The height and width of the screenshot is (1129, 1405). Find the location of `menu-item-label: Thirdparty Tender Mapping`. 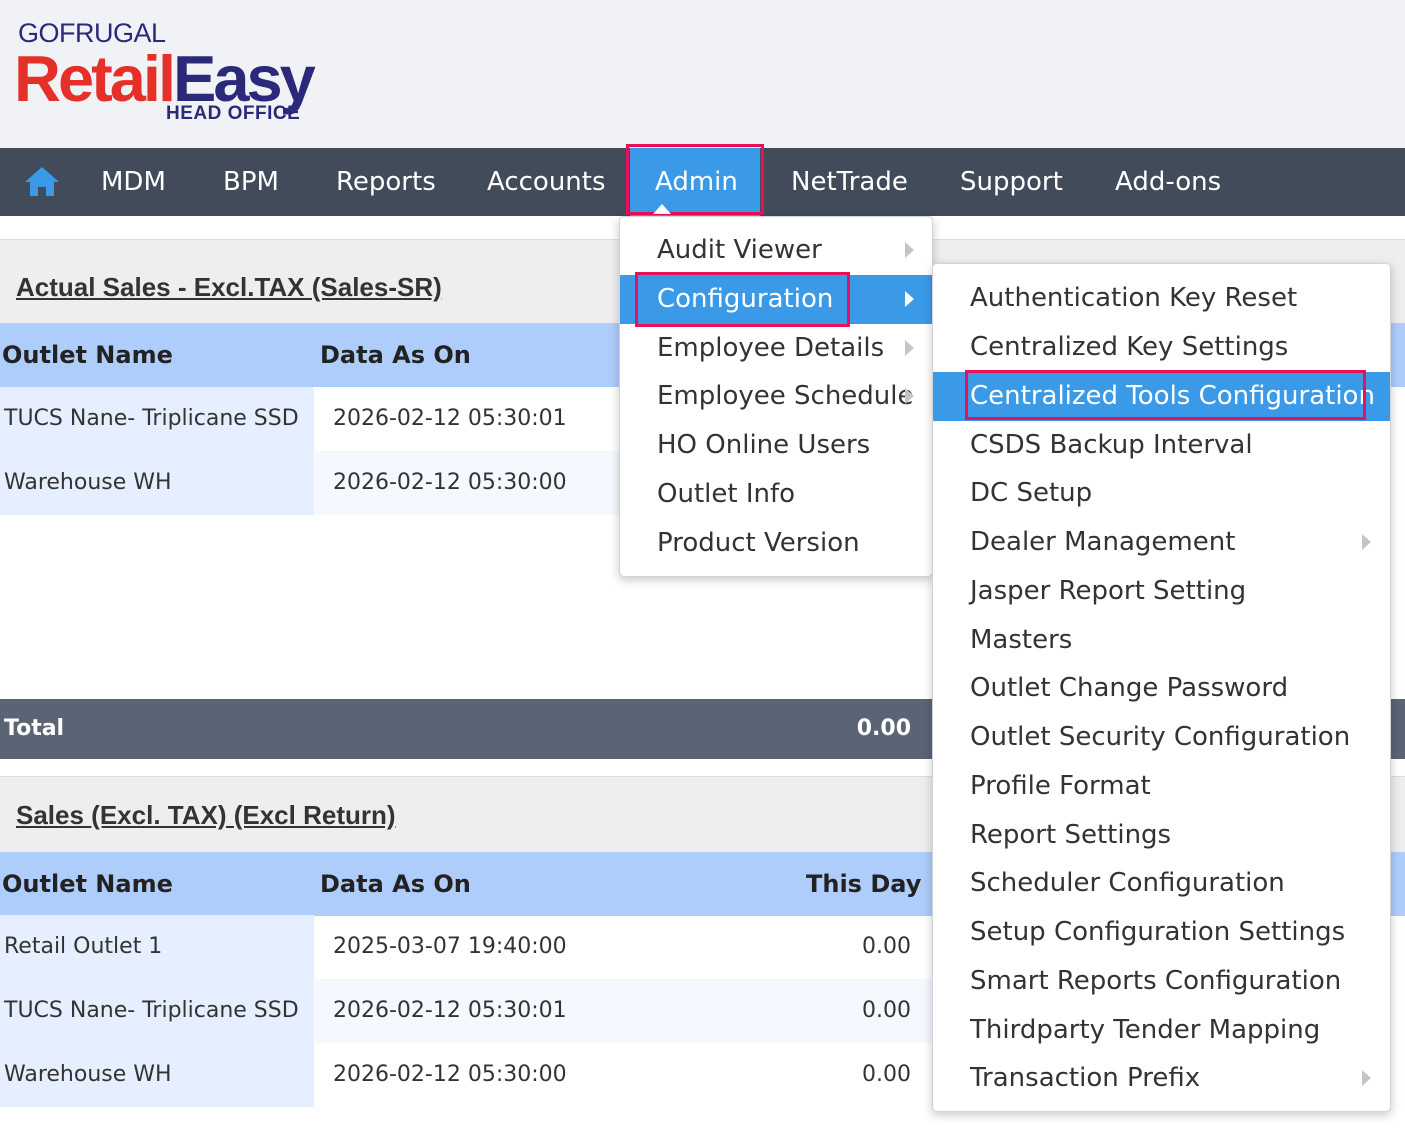

menu-item-label: Thirdparty Tender Mapping is located at coordinates (1145, 1030).